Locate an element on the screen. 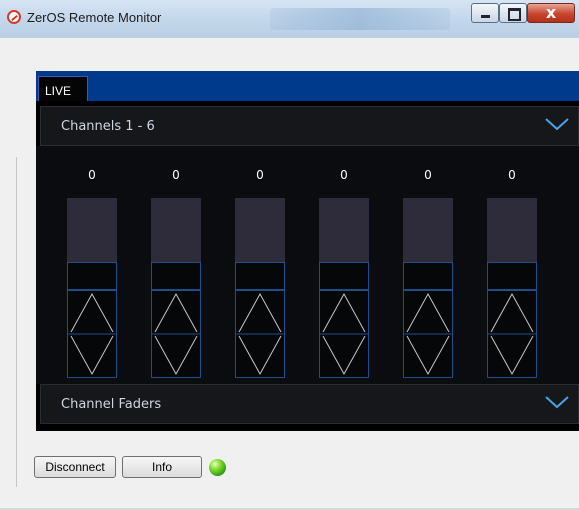 The height and width of the screenshot is (510, 579). close-button is located at coordinates (551, 13).